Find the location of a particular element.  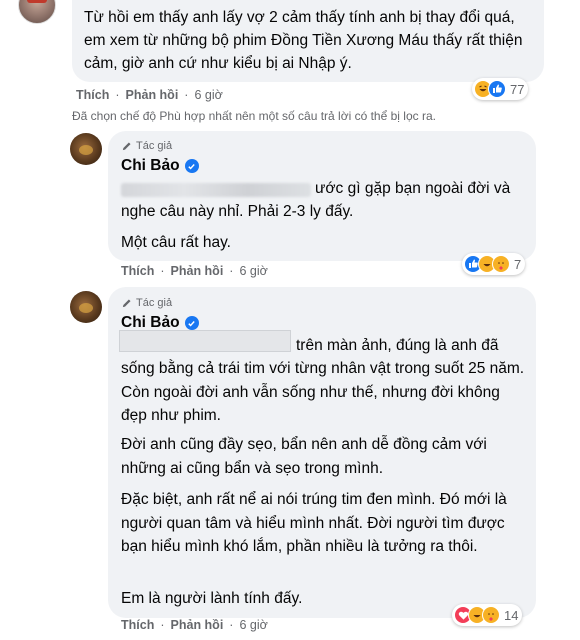

avatar-commenter is located at coordinates (37, 12).